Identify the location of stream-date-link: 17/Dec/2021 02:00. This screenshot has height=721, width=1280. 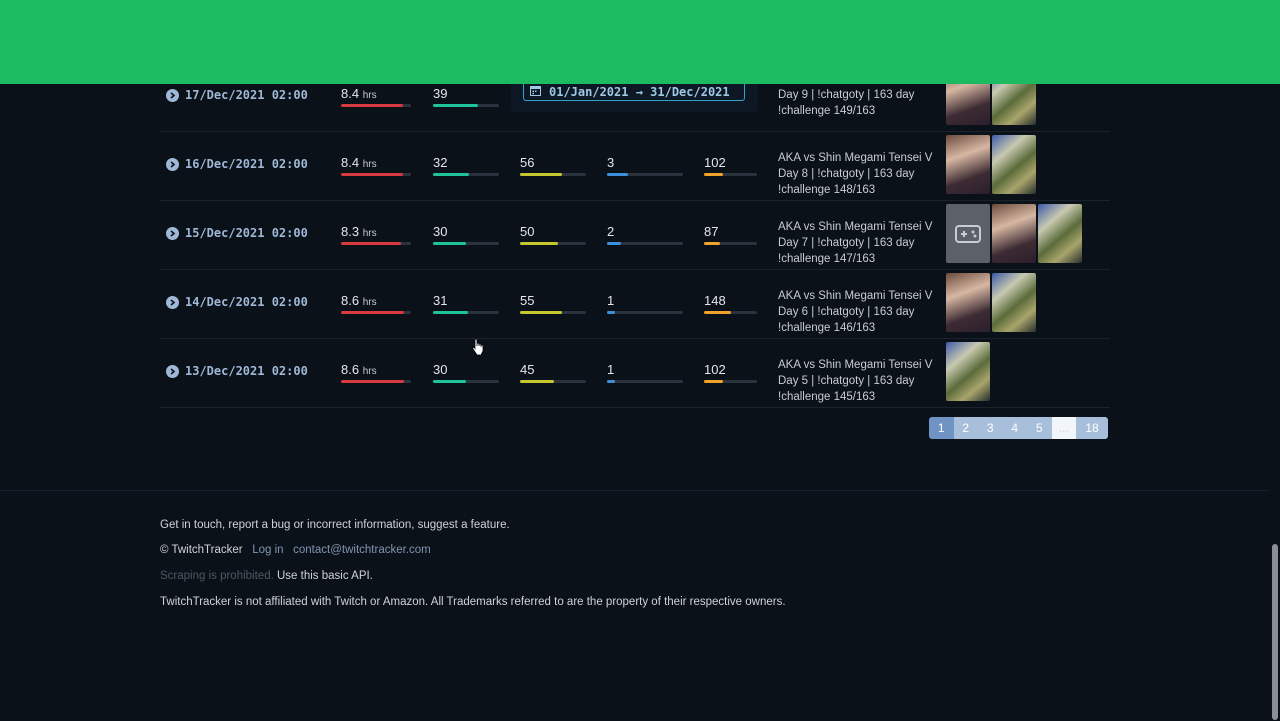
(237, 95).